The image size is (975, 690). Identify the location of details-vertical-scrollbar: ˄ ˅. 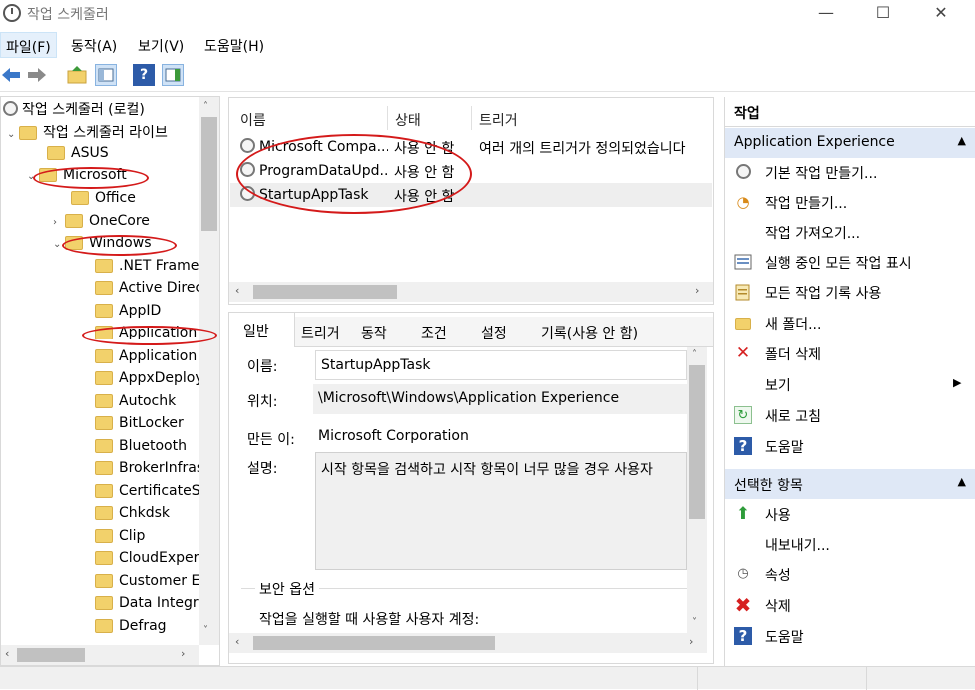
(697, 490).